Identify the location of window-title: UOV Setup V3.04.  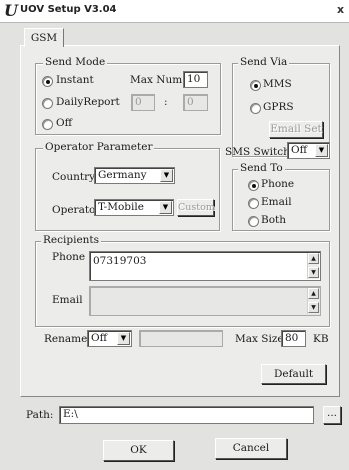
(68, 9).